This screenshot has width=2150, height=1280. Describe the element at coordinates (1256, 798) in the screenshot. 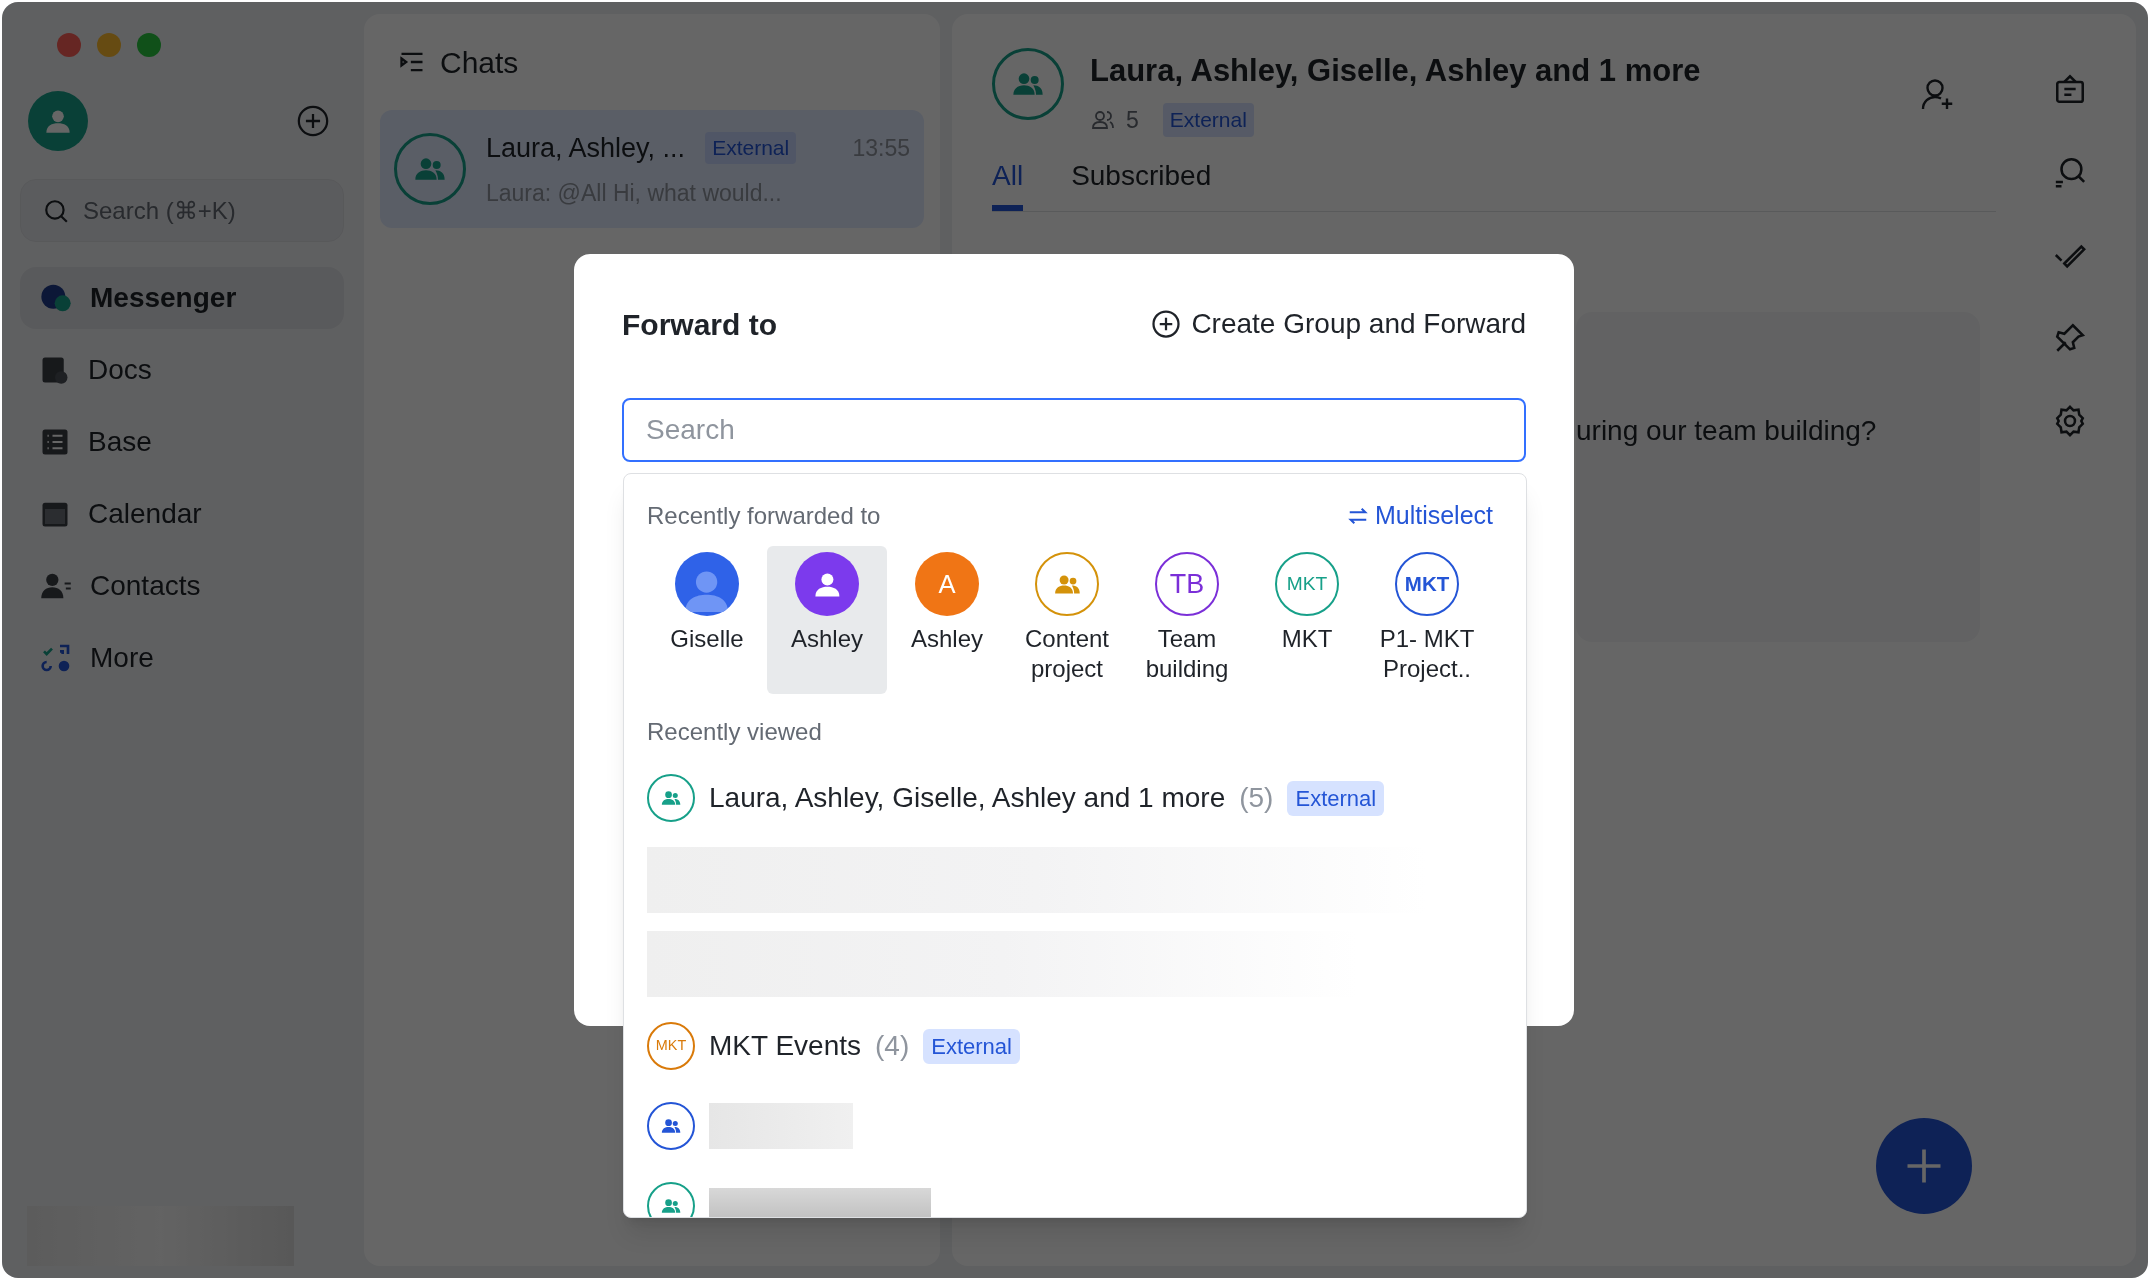

I see `member-count: (5)` at that location.